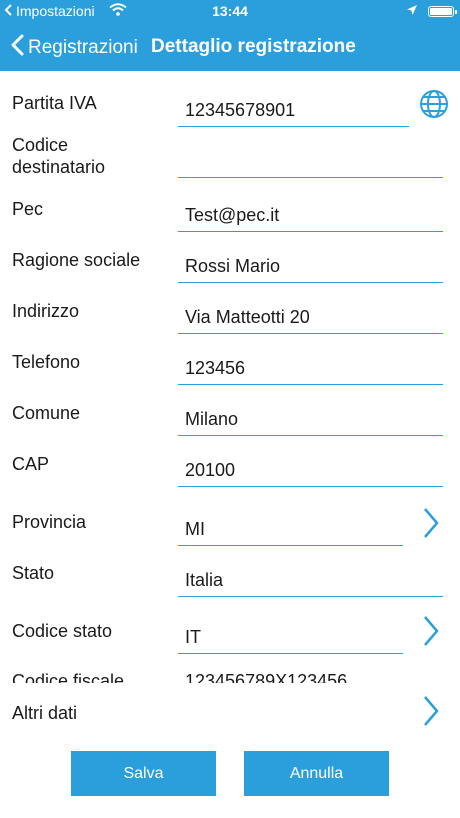 The width and height of the screenshot is (460, 818). Describe the element at coordinates (293, 110) in the screenshot. I see `partita-iva-field: 12345678901` at that location.